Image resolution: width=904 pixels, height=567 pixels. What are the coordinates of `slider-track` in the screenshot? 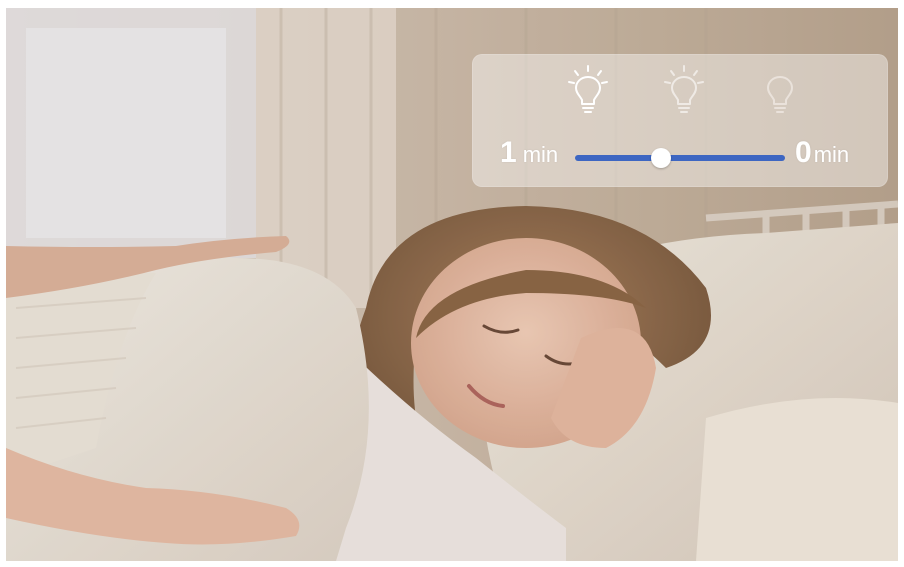 It's located at (680, 158).